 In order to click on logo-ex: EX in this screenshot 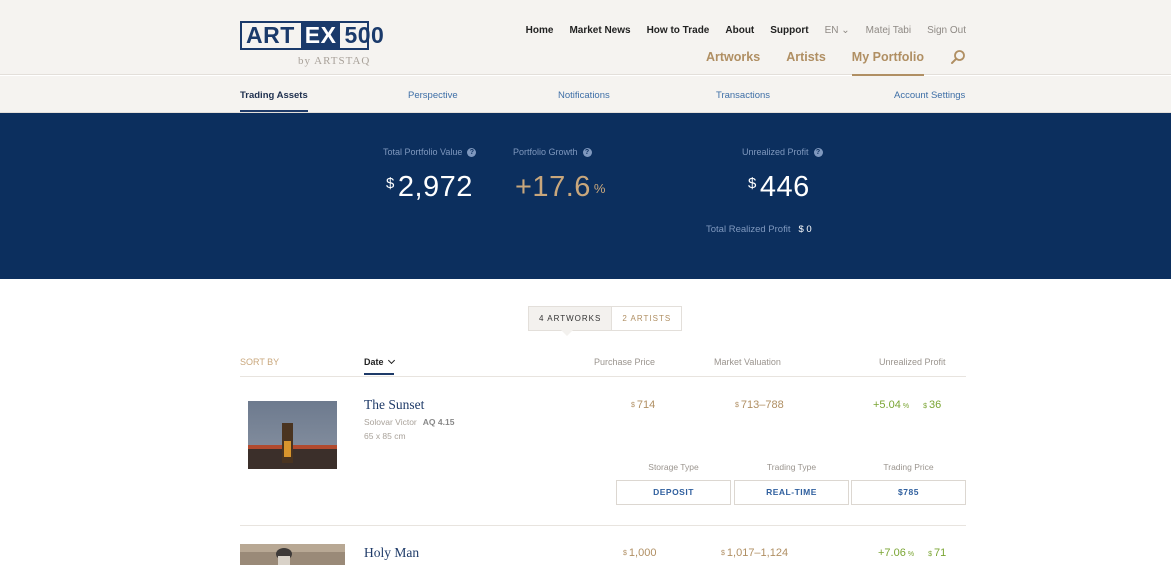, I will do `click(320, 35)`.